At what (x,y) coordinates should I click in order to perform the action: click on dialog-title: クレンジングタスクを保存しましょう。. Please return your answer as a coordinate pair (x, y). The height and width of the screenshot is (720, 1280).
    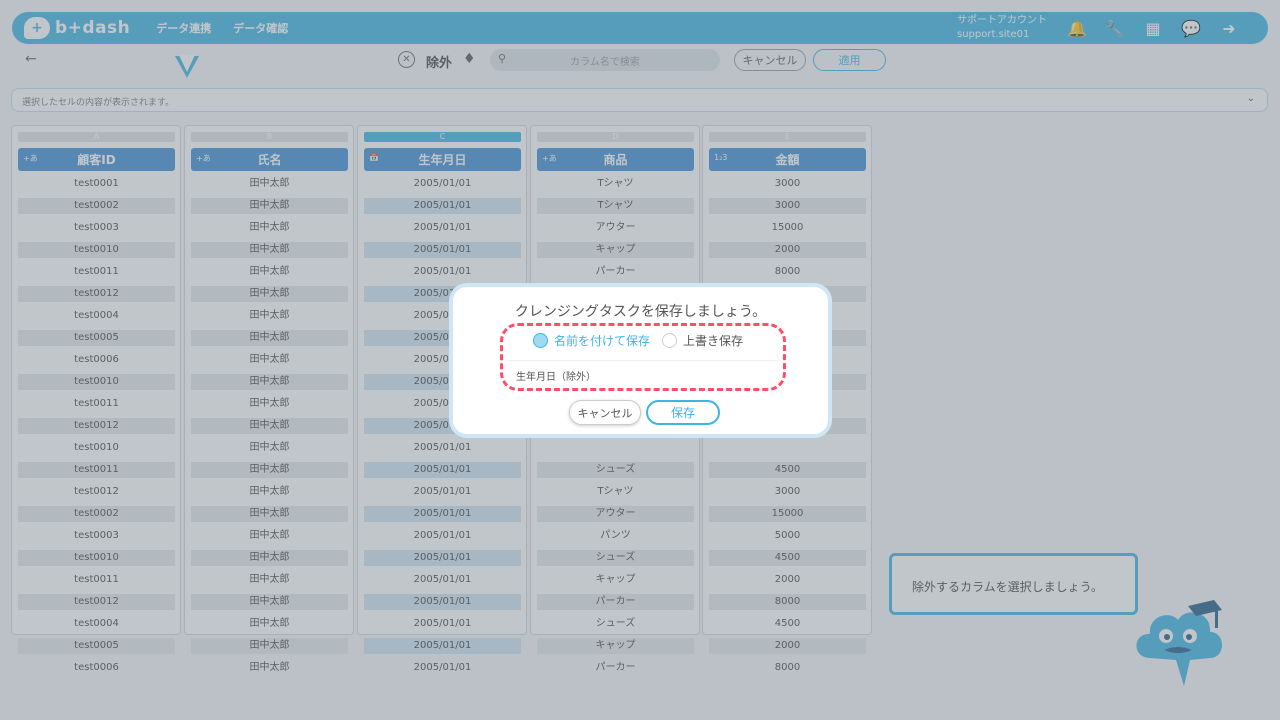
    Looking at the image, I should click on (640, 312).